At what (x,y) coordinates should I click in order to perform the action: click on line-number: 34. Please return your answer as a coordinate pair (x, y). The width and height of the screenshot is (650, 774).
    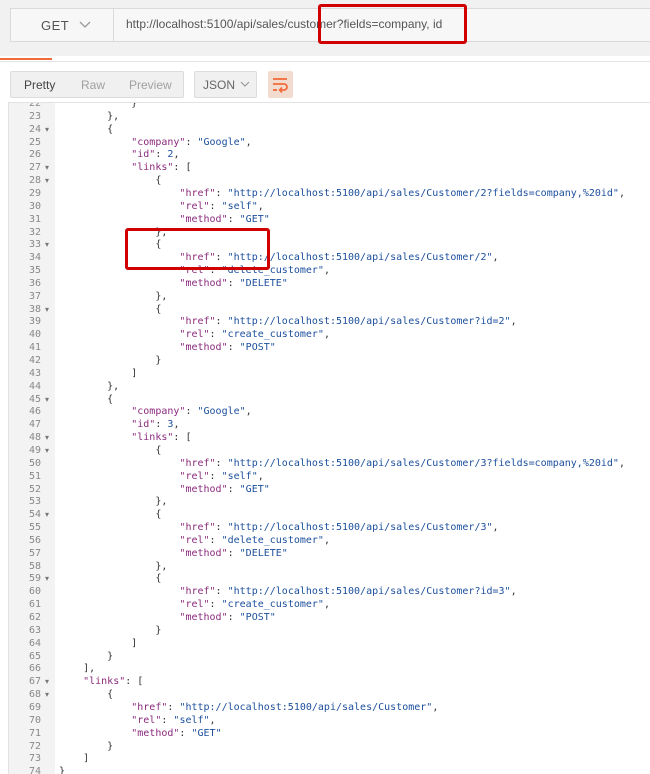
    Looking at the image, I should click on (34, 258).